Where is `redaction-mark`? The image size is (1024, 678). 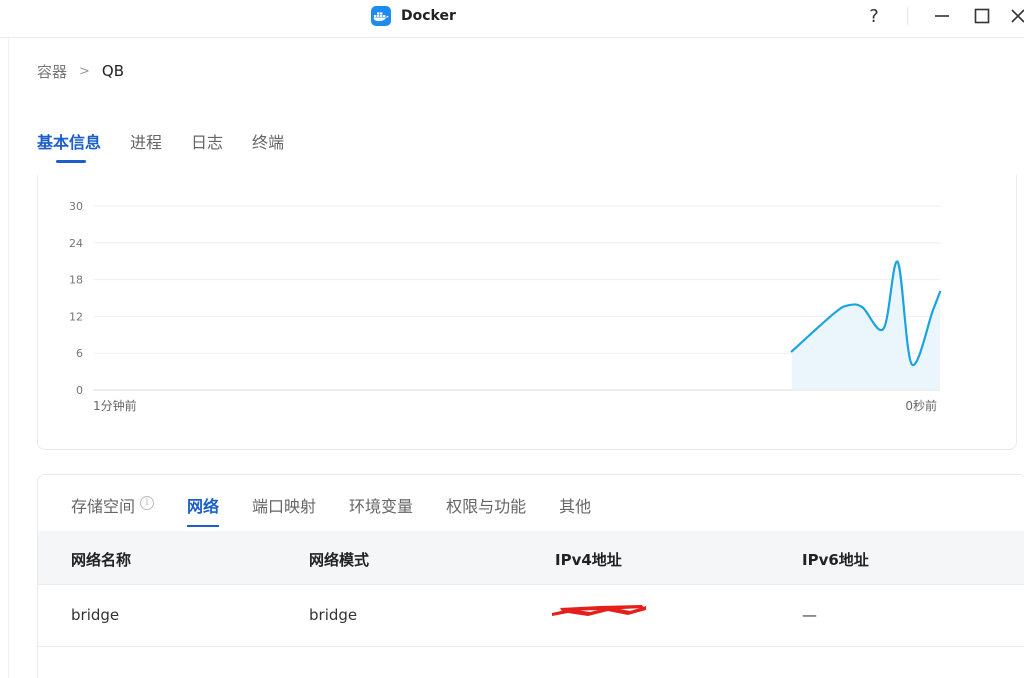 redaction-mark is located at coordinates (599, 610).